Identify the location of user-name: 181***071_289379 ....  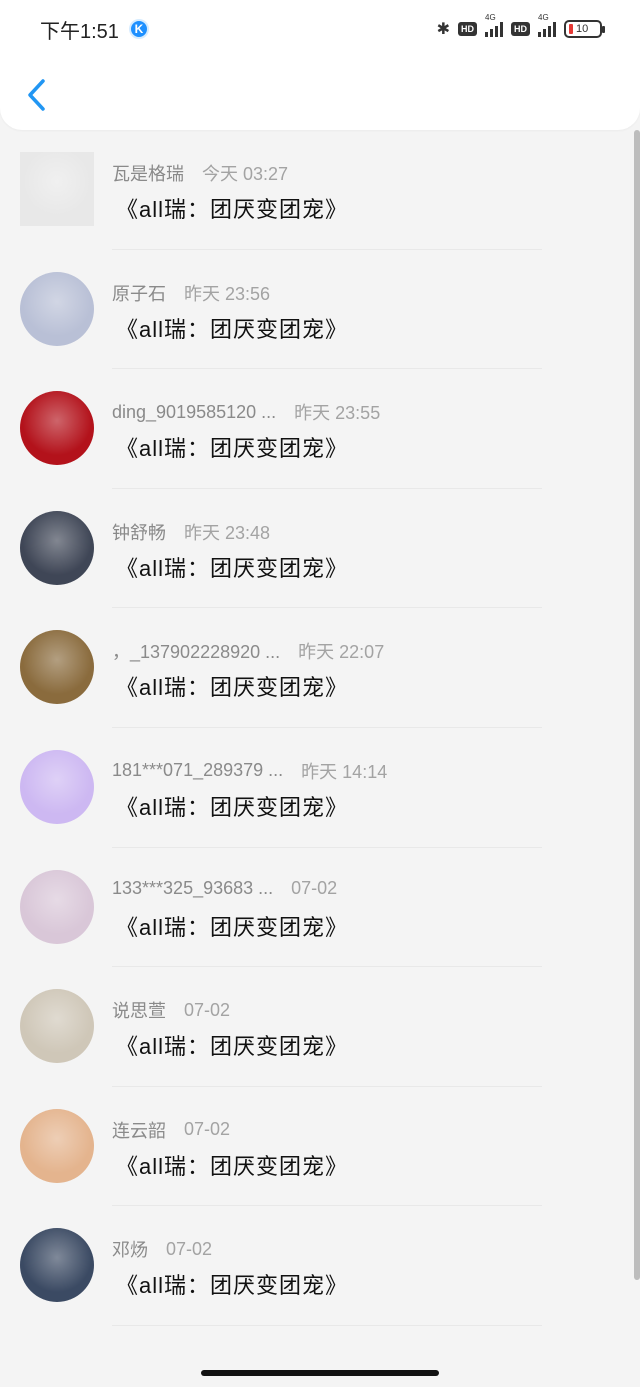
(197, 770).